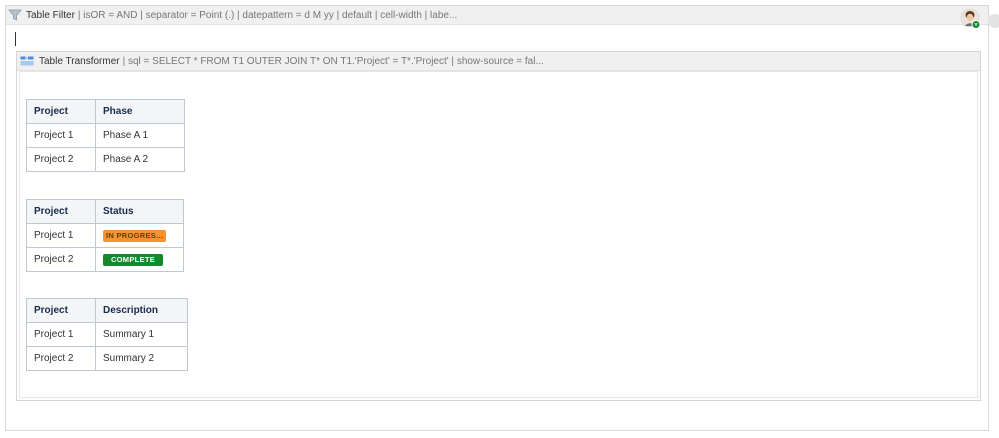  What do you see at coordinates (15, 39) in the screenshot?
I see `text-cursor` at bounding box center [15, 39].